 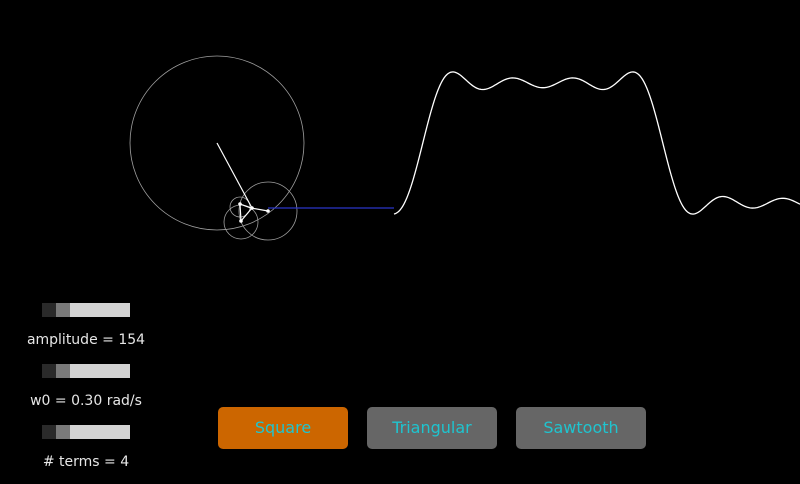 What do you see at coordinates (581, 428) in the screenshot?
I see `sawtooth-wave-button: Sawtooth` at bounding box center [581, 428].